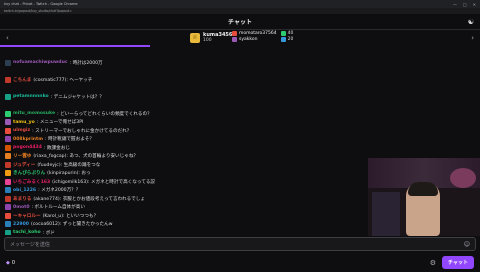 This screenshot has width=480, height=272. I want to click on chat-text: : メガネ2000万？？, so click(59, 191).